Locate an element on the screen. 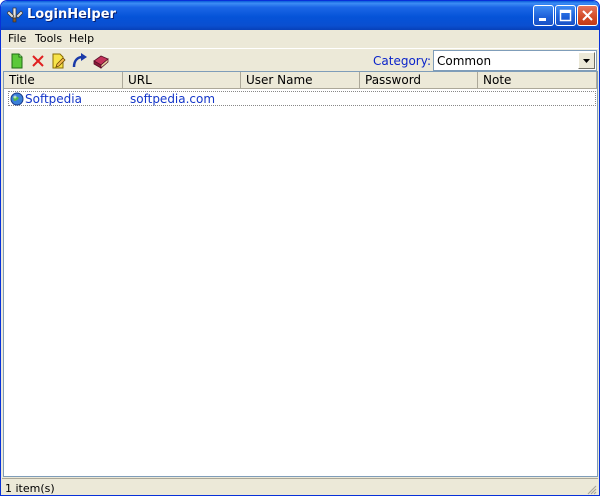 This screenshot has width=600, height=496. cell-title: Softpedia is located at coordinates (53, 99).